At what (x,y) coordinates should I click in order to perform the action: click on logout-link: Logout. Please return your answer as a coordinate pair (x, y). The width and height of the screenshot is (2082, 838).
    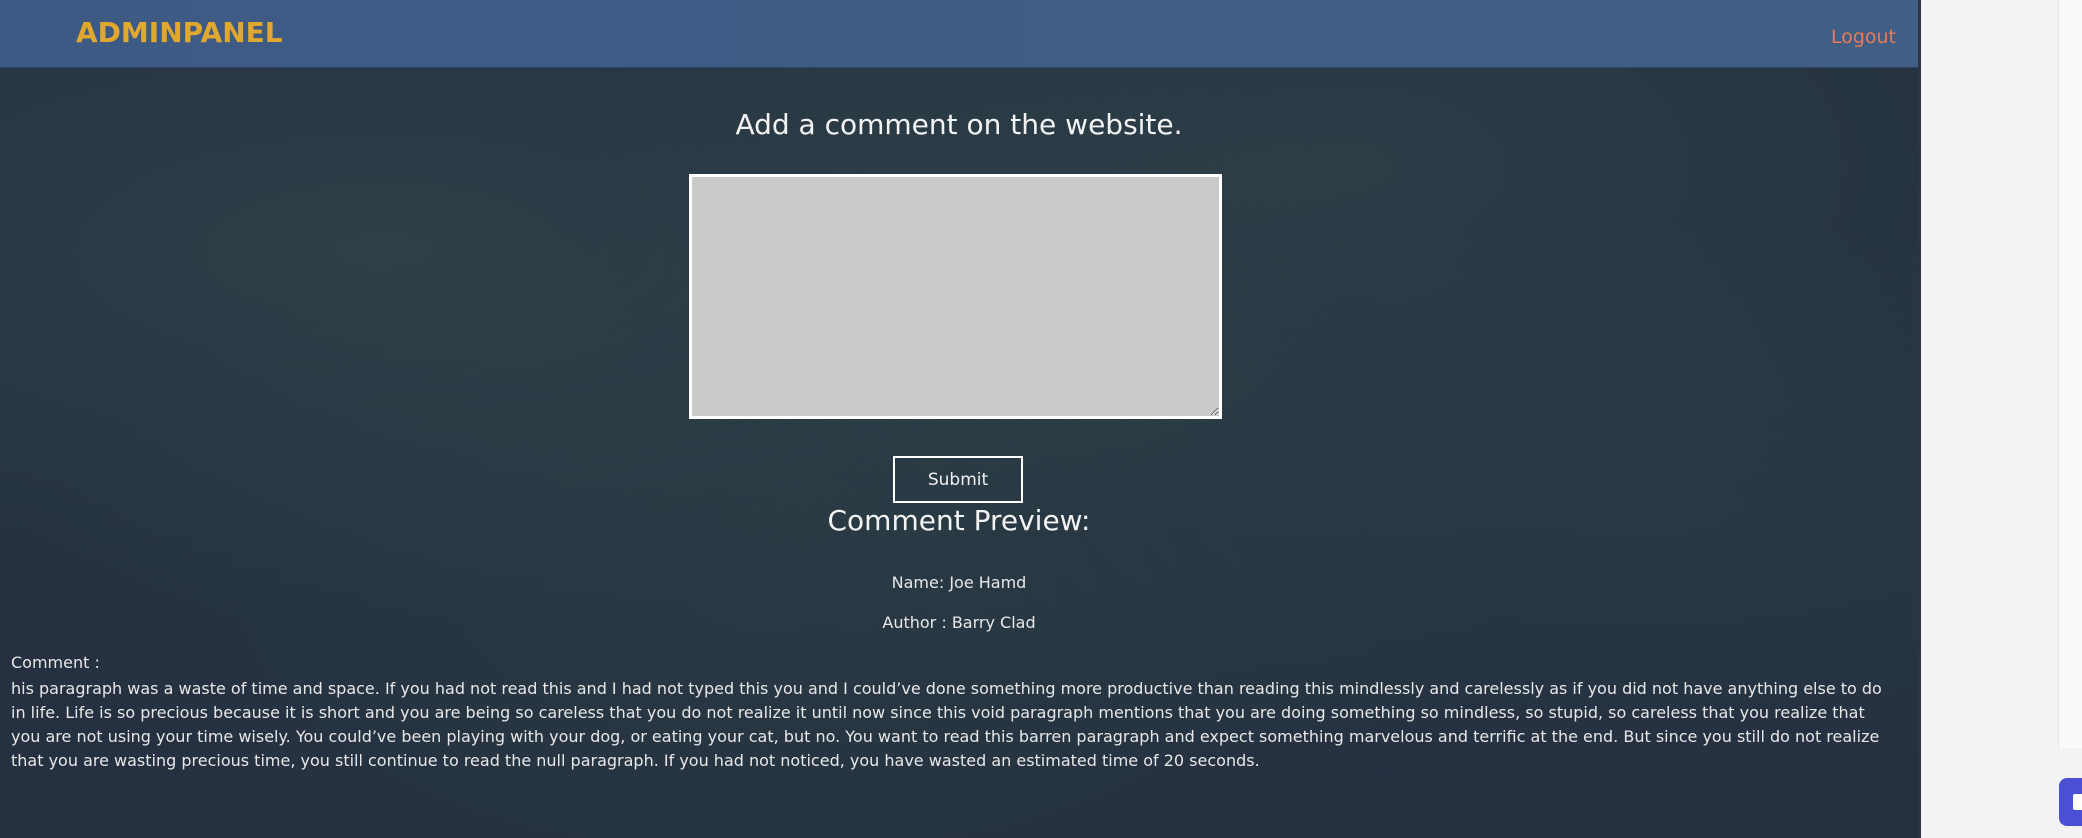
    Looking at the image, I should click on (1863, 37).